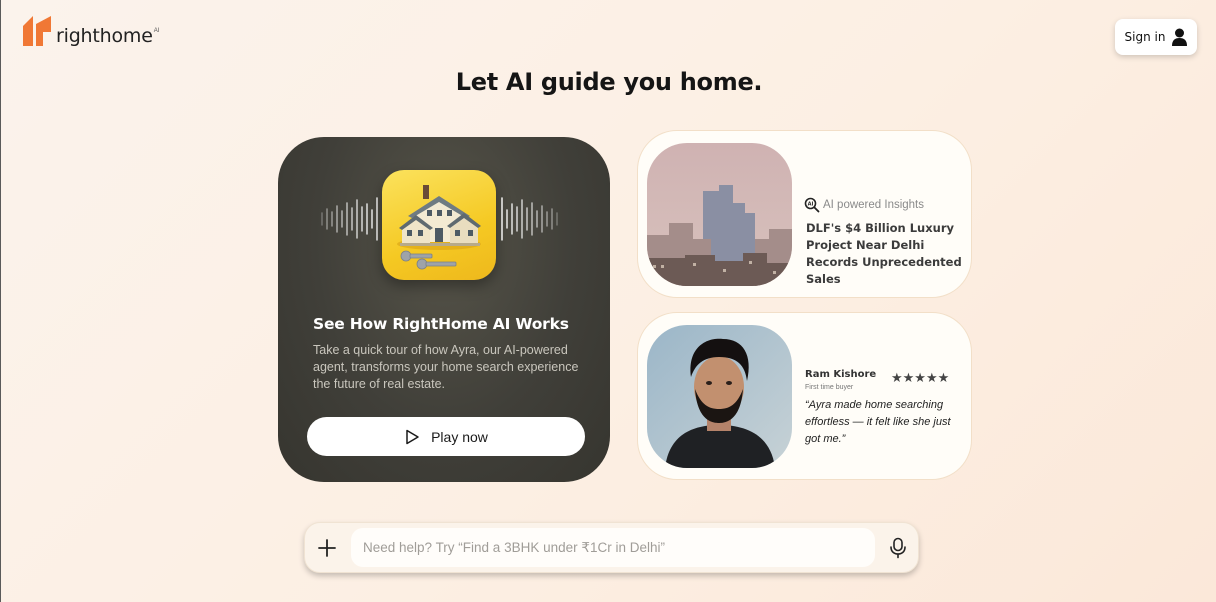 This screenshot has width=1216, height=602. I want to click on reviewer-role: First time buyer, so click(829, 387).